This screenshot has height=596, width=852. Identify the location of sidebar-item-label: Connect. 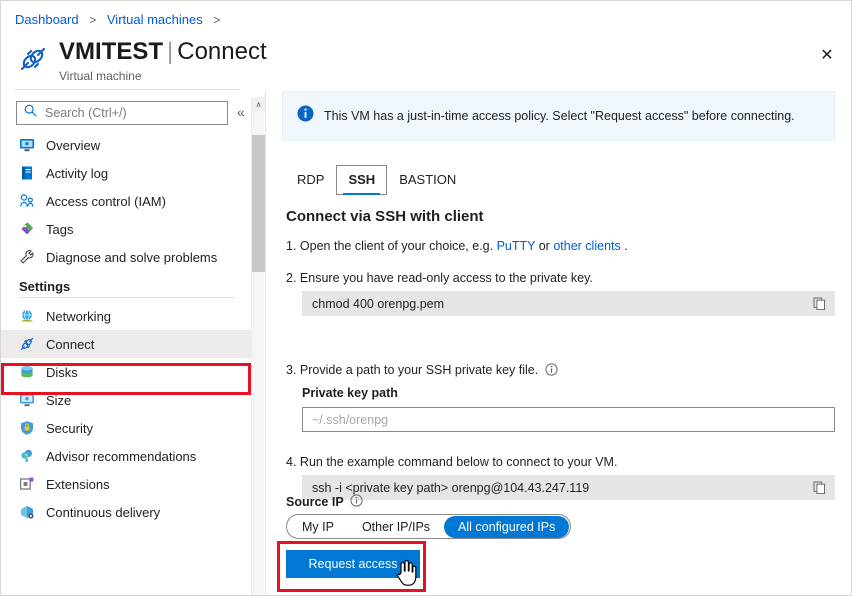
(70, 344).